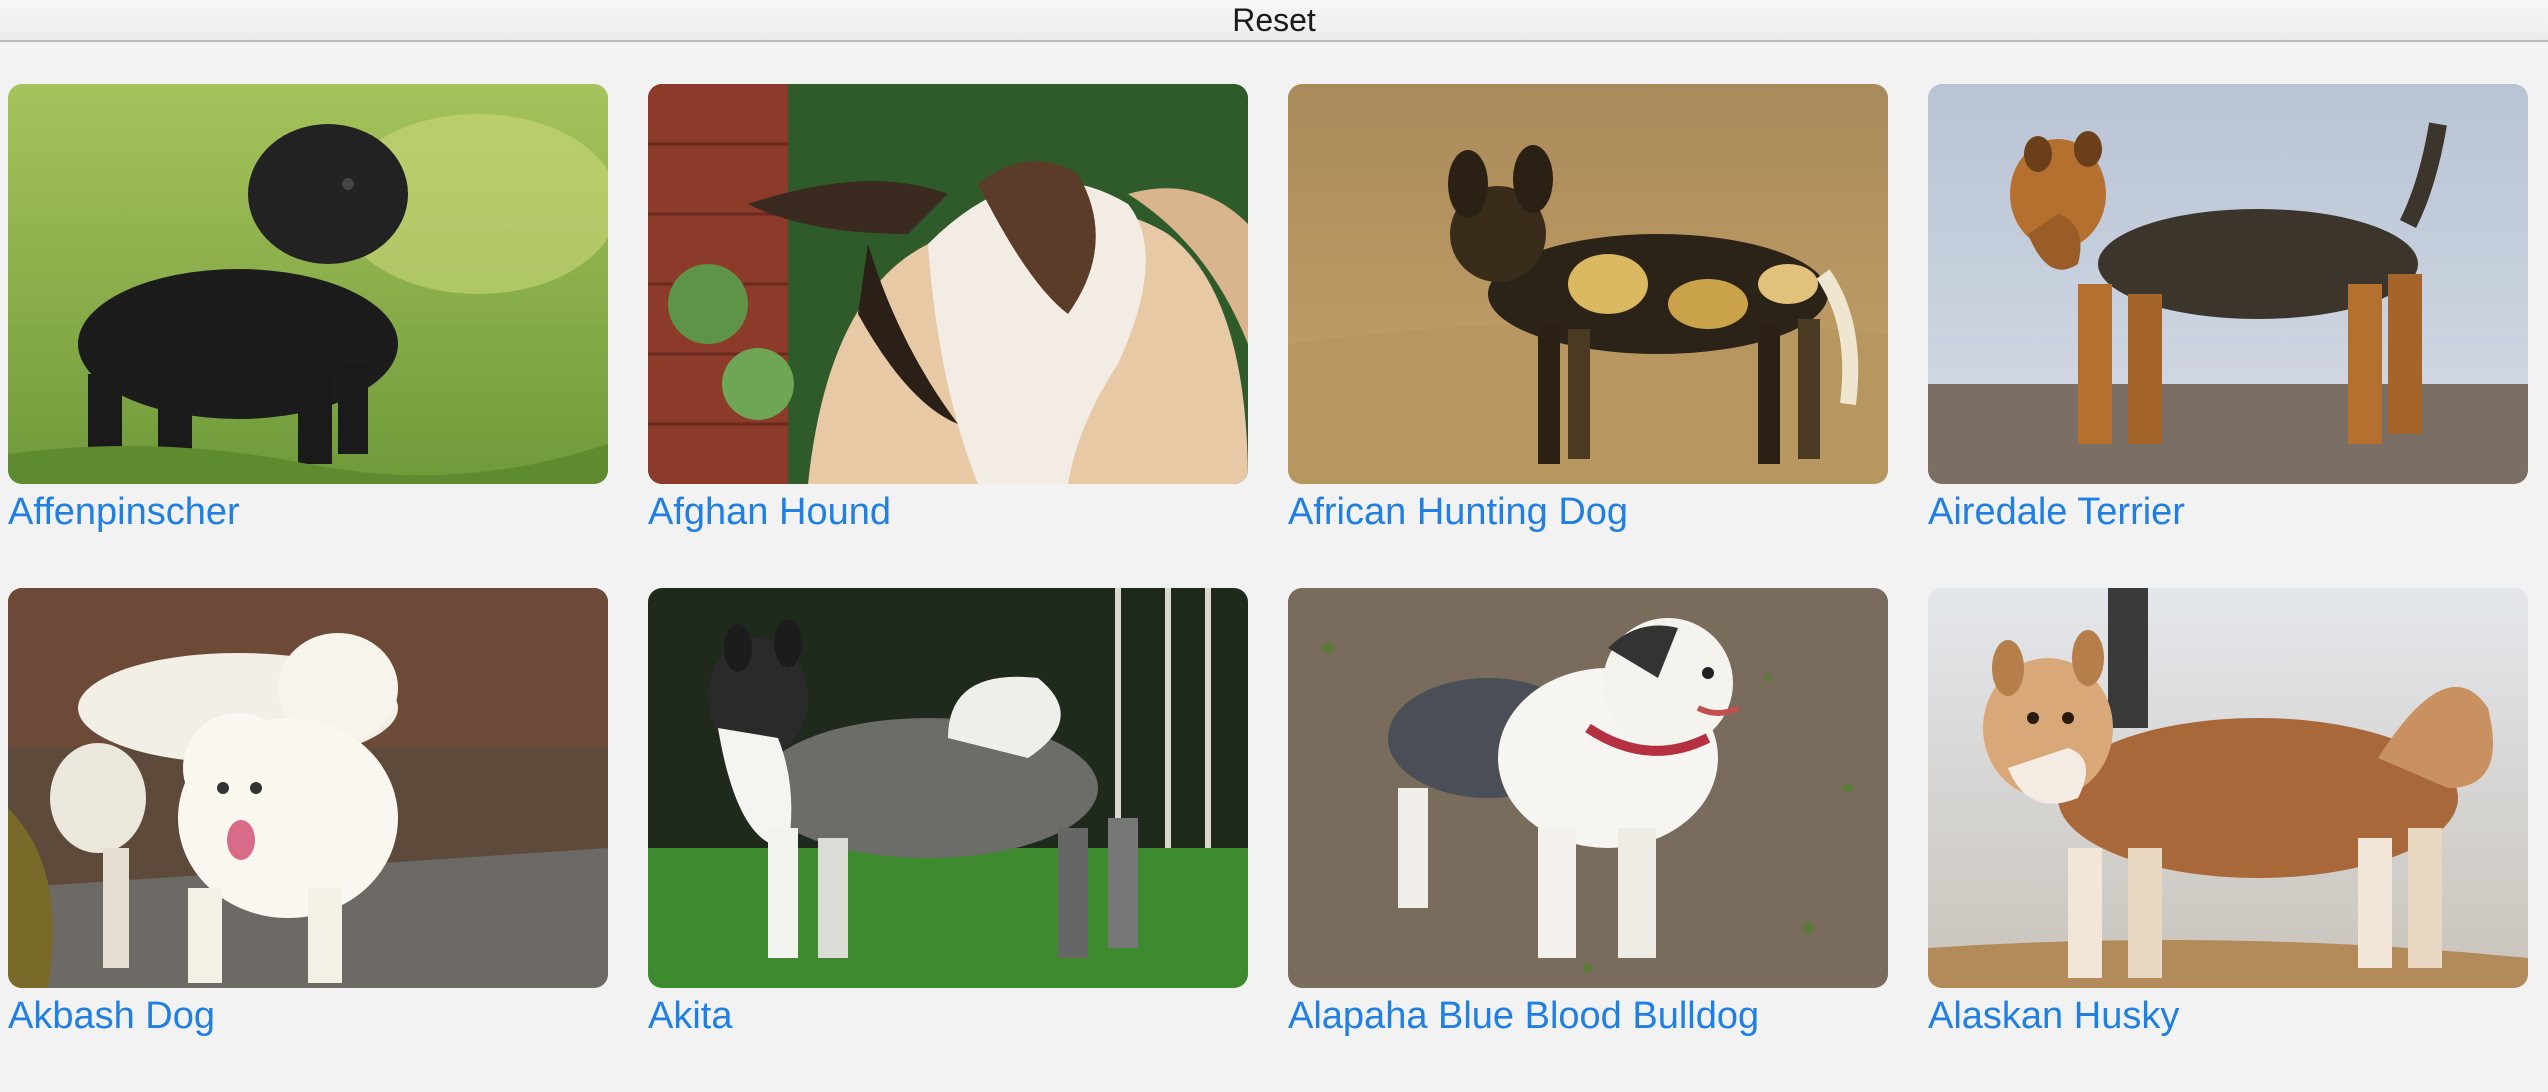 The height and width of the screenshot is (1092, 2548). What do you see at coordinates (948, 788) in the screenshot?
I see `akita-photo` at bounding box center [948, 788].